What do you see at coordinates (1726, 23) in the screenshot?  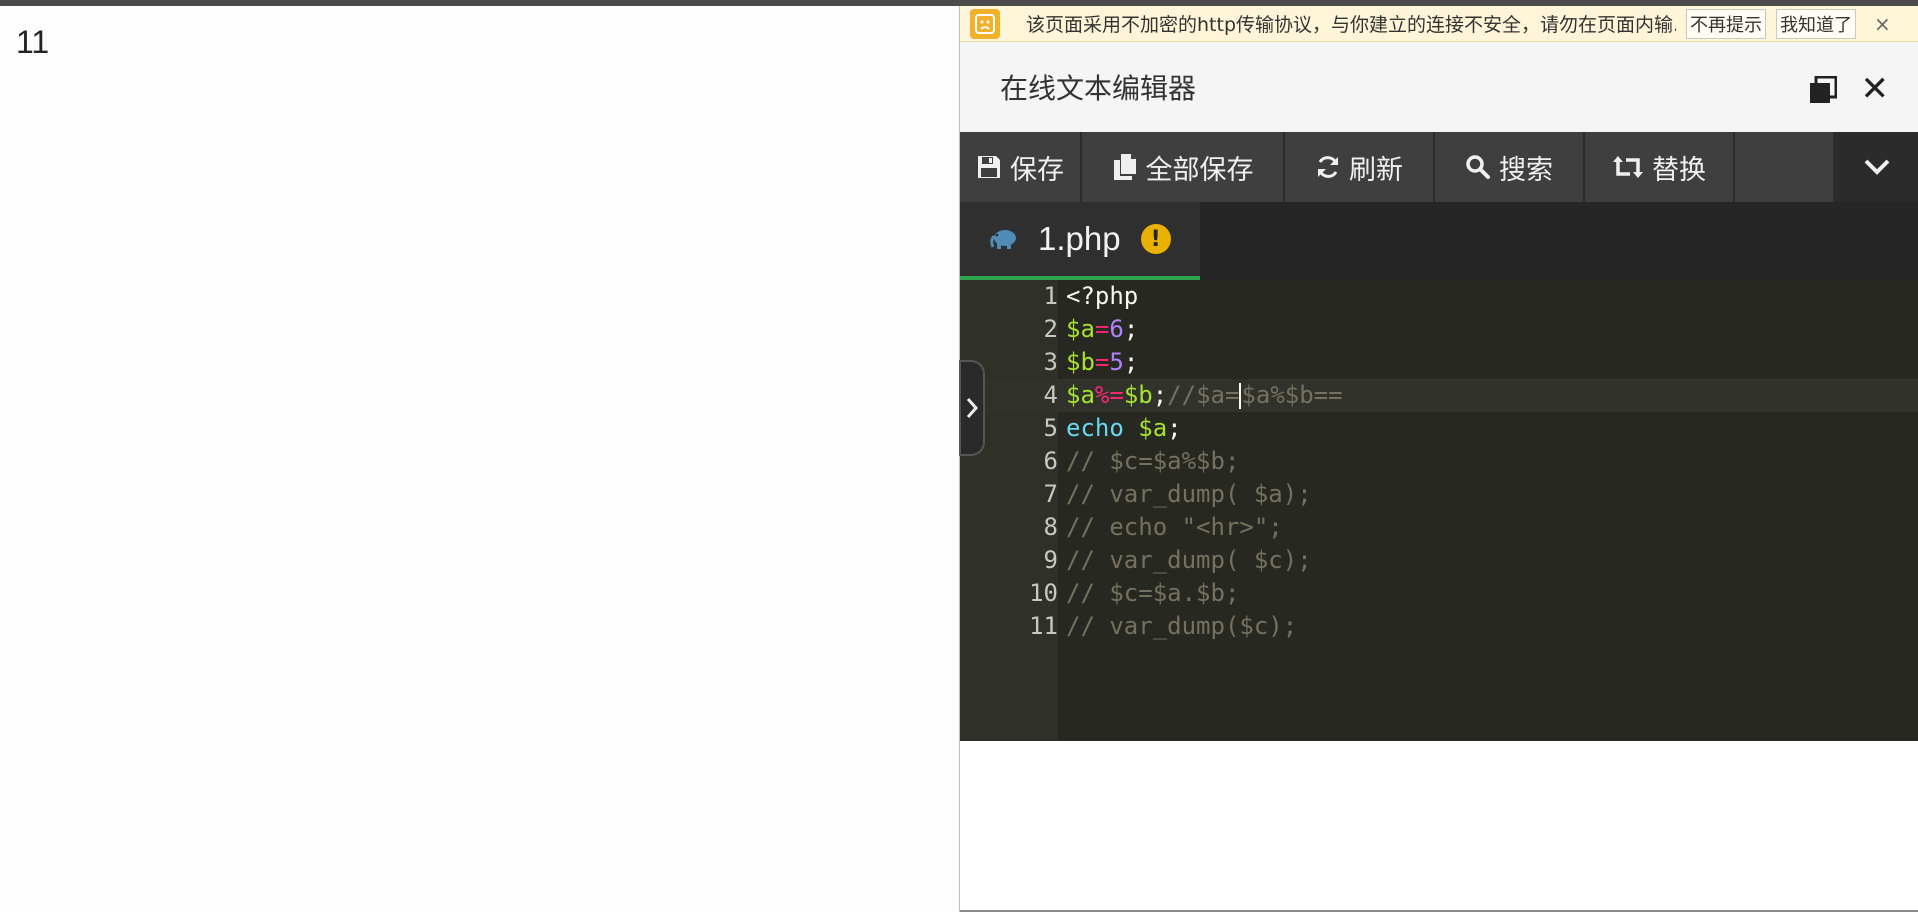 I see `no-remind-button: 不再提示` at bounding box center [1726, 23].